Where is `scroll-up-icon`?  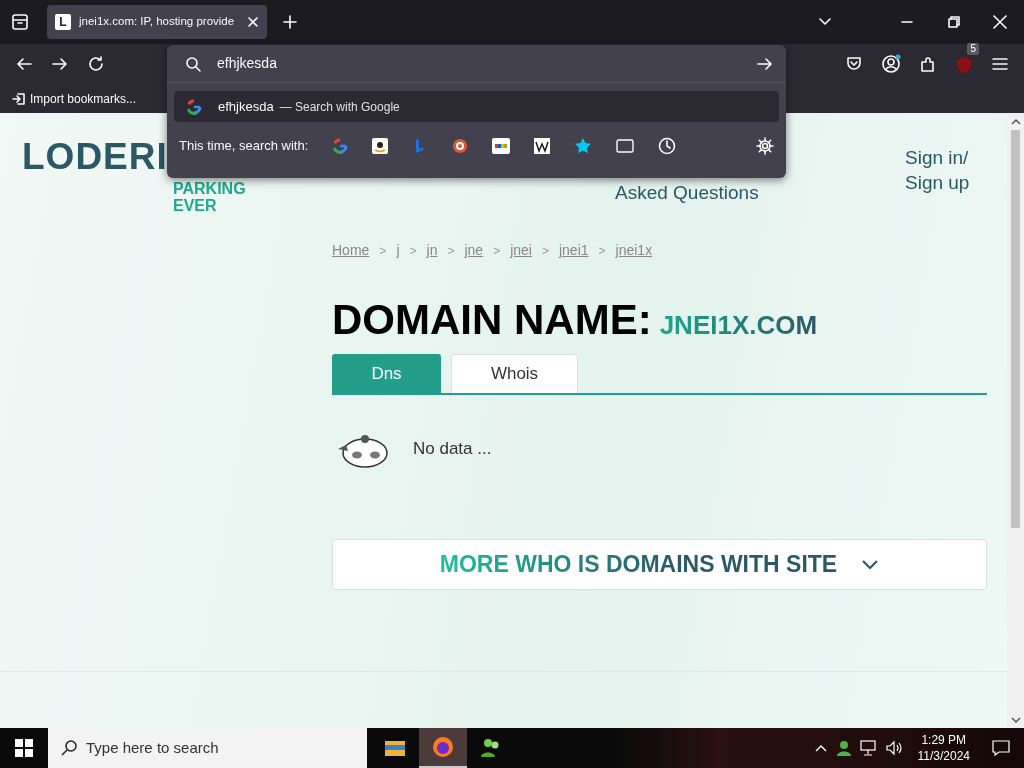
scroll-up-icon is located at coordinates (1015, 122).